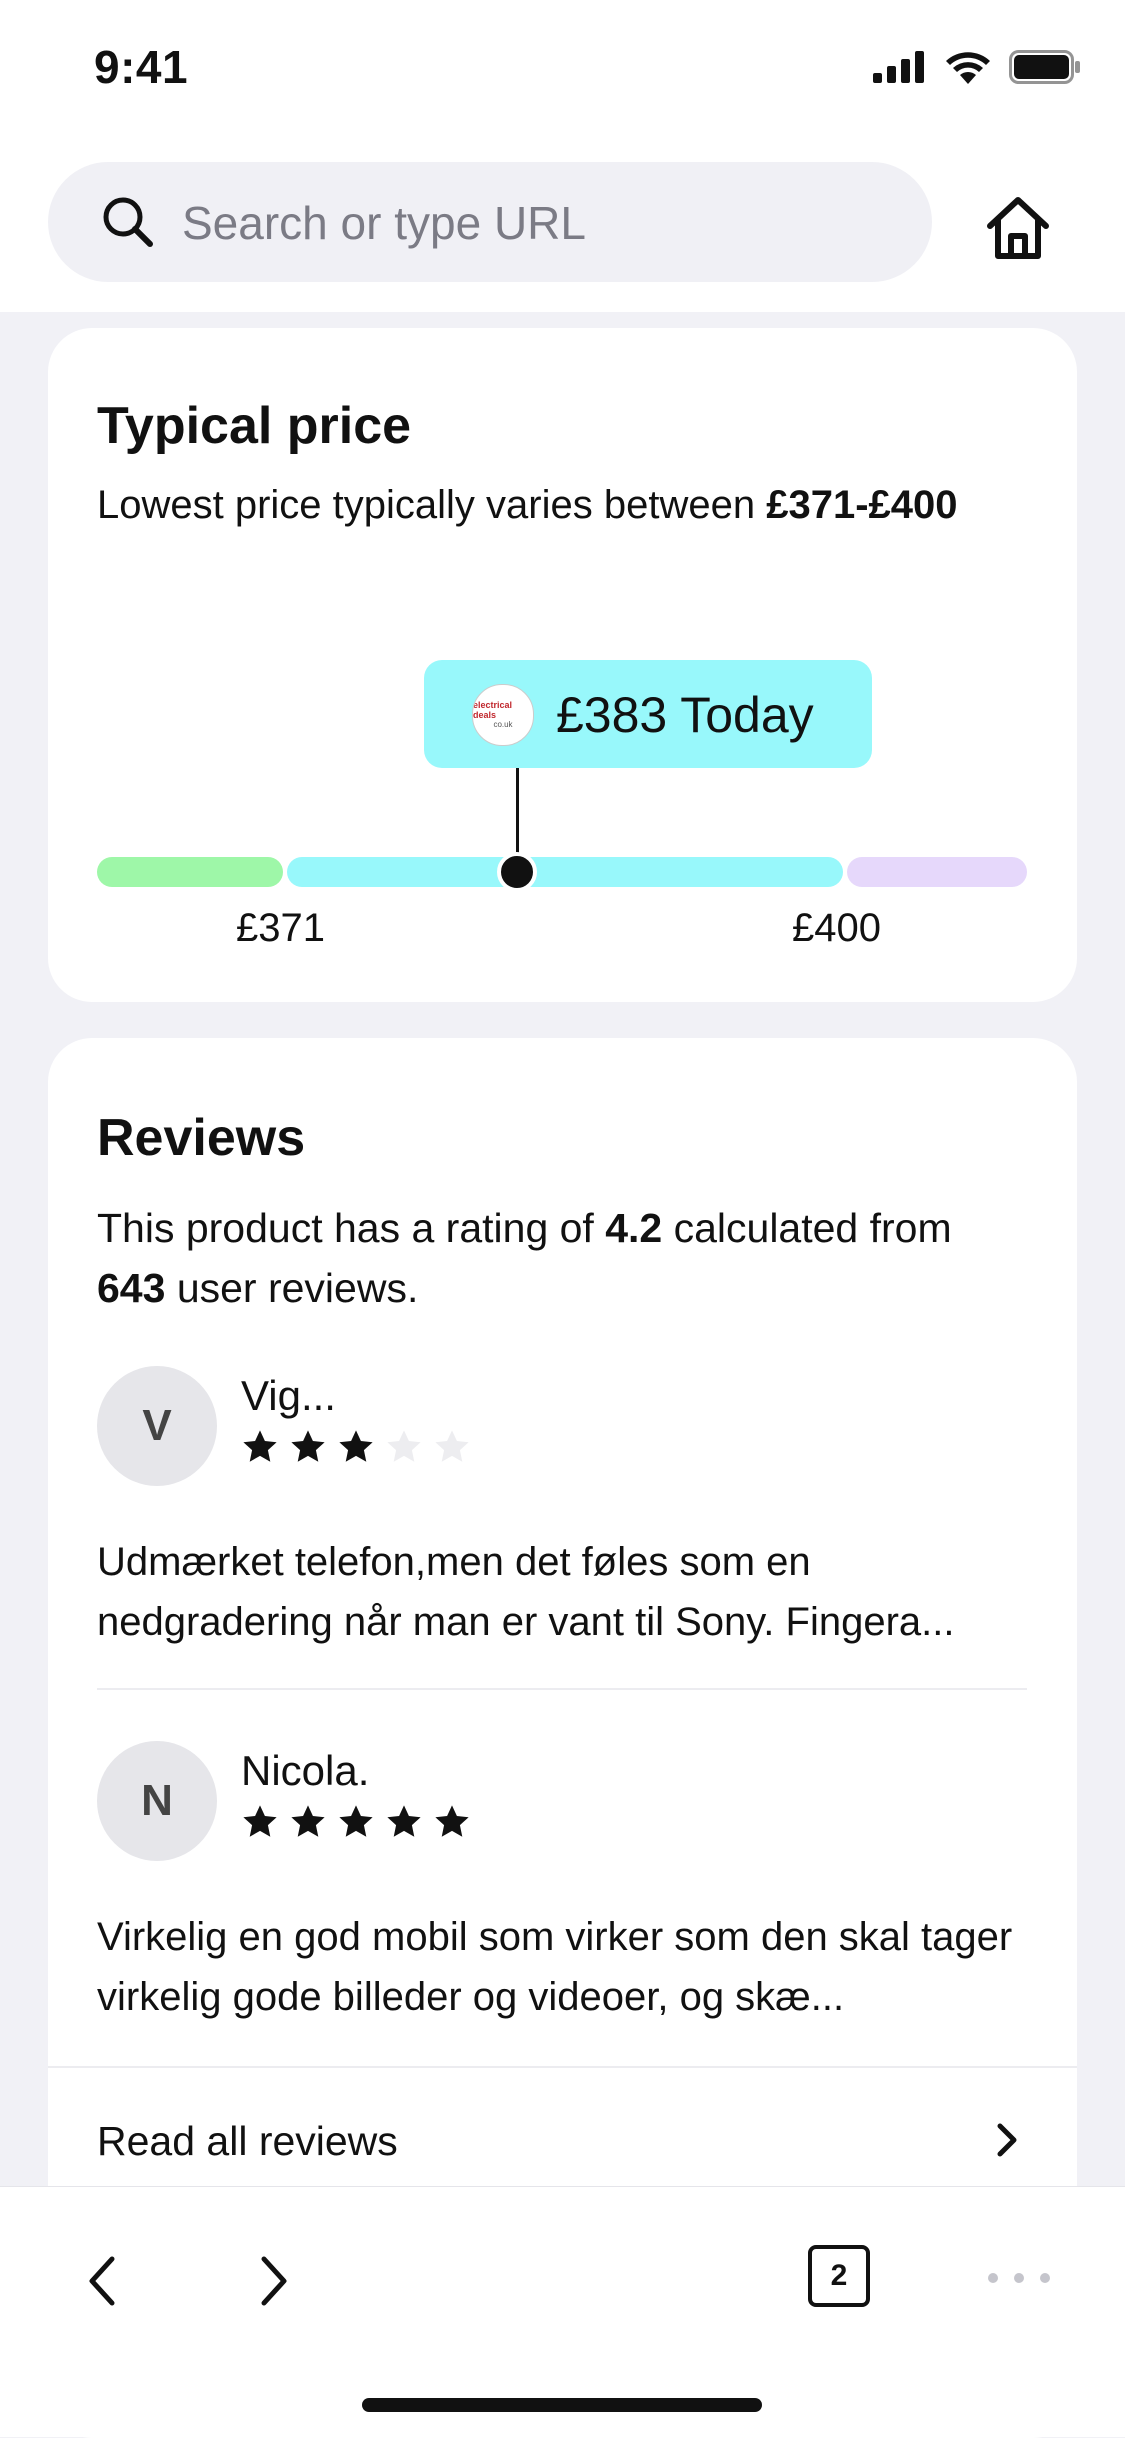 The width and height of the screenshot is (1125, 2438). Describe the element at coordinates (292, 1288) in the screenshot. I see `rating-summary-suffix: user reviews.` at that location.